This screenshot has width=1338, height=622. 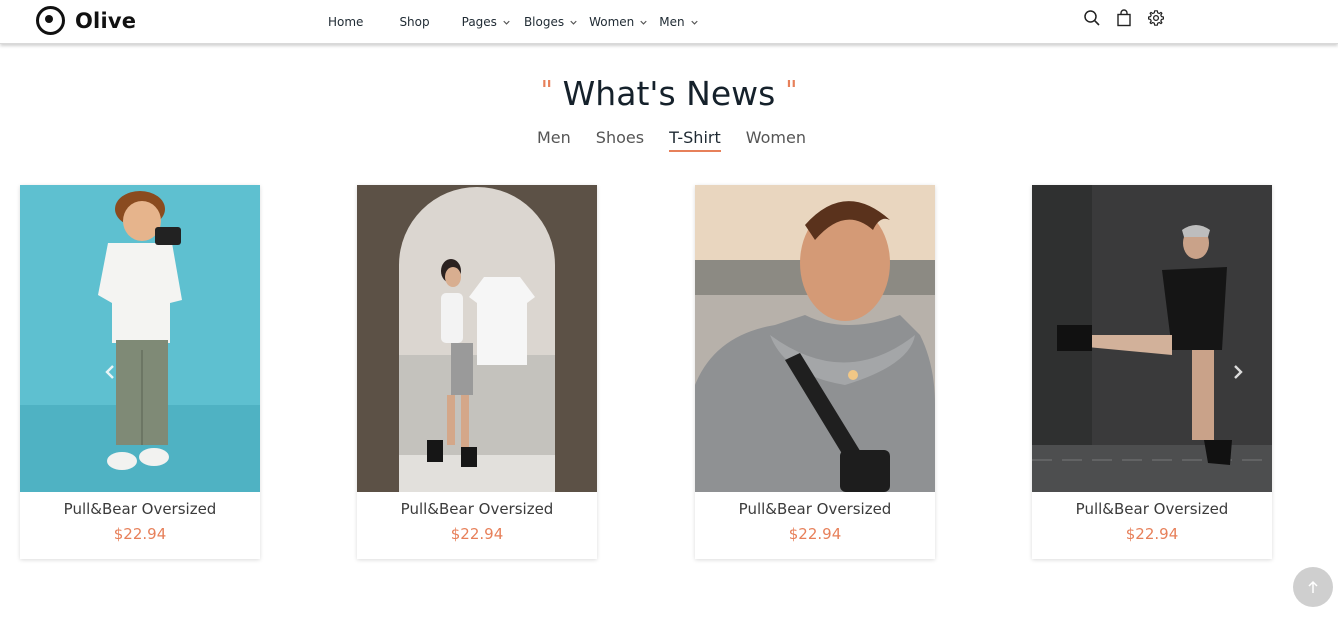 I want to click on search-icon, so click(x=1092, y=18).